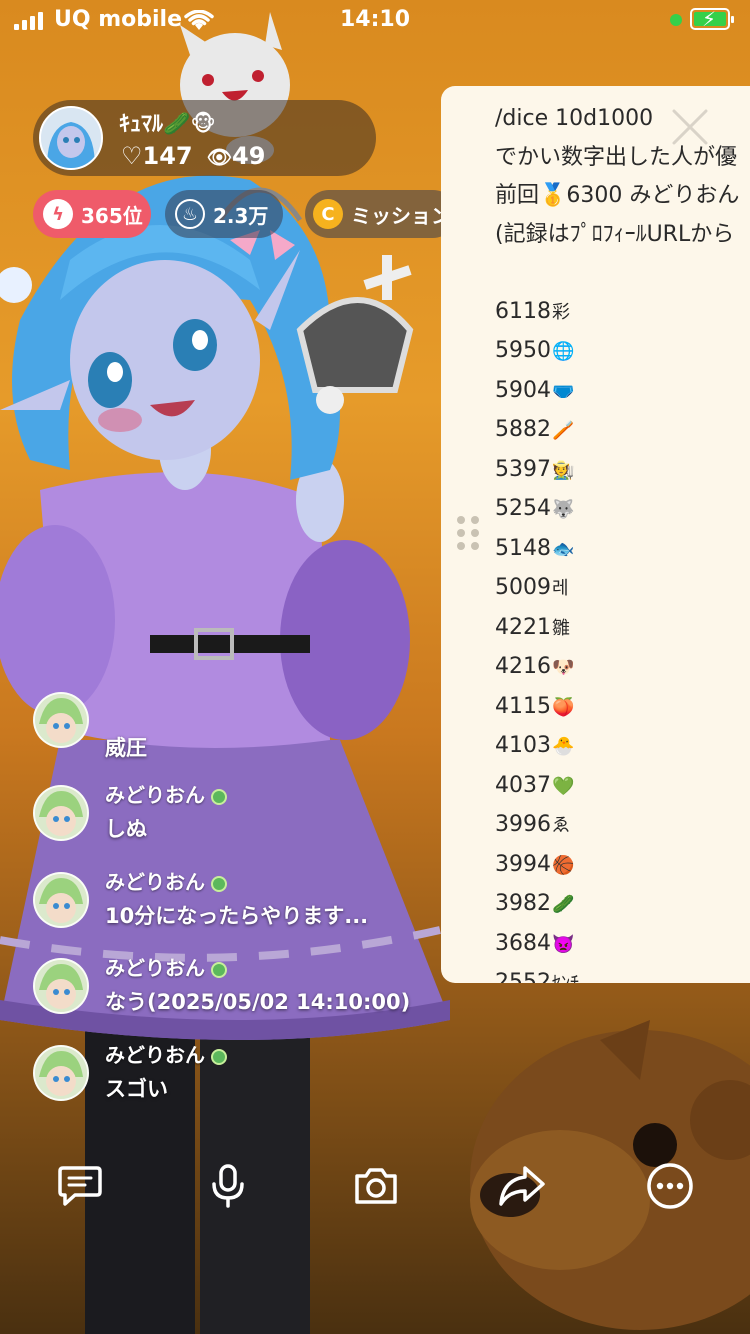  Describe the element at coordinates (563, 430) in the screenshot. I see `score-tag: 🪥` at that location.